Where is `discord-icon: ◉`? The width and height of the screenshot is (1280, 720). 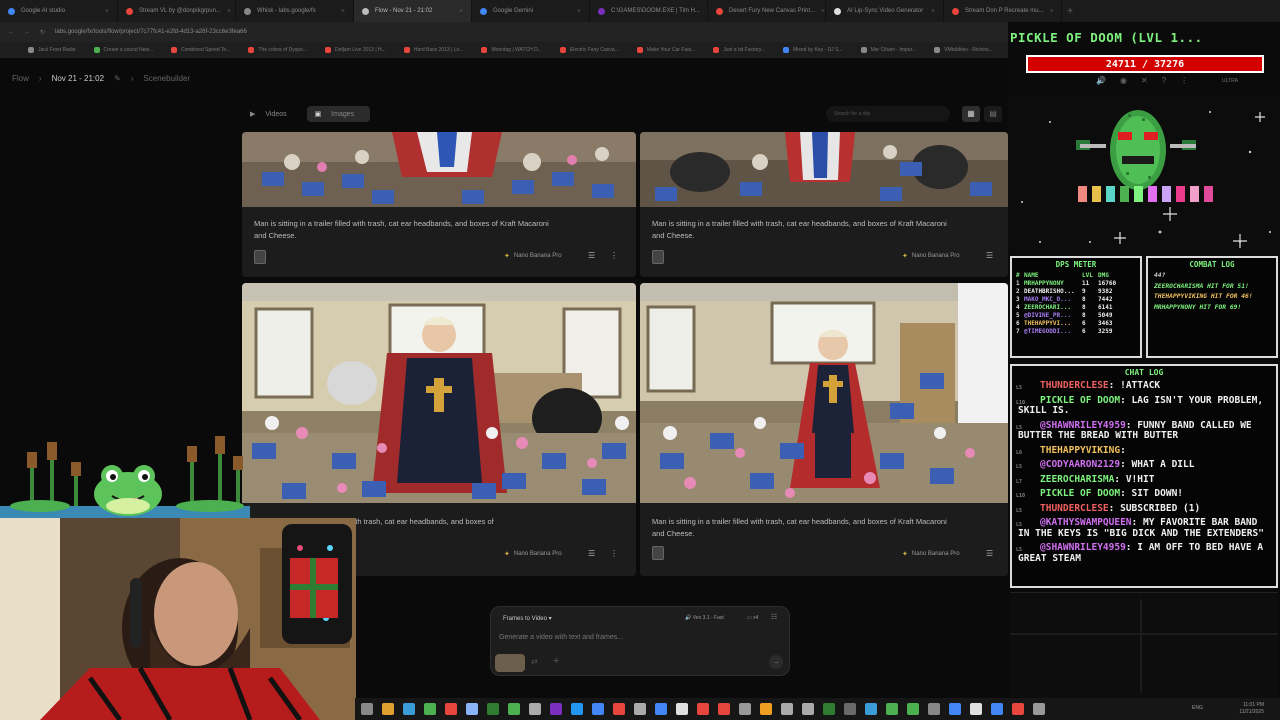 discord-icon: ◉ is located at coordinates (1123, 80).